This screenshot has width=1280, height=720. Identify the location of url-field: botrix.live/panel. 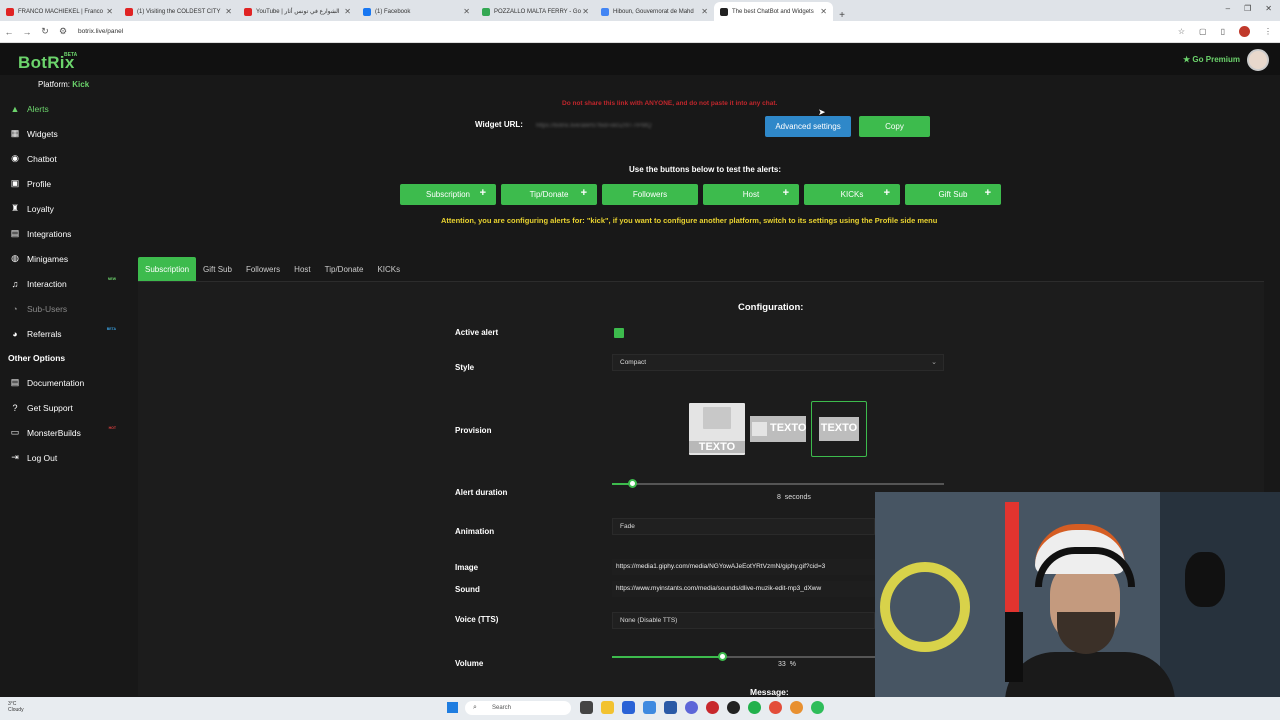
(100, 31).